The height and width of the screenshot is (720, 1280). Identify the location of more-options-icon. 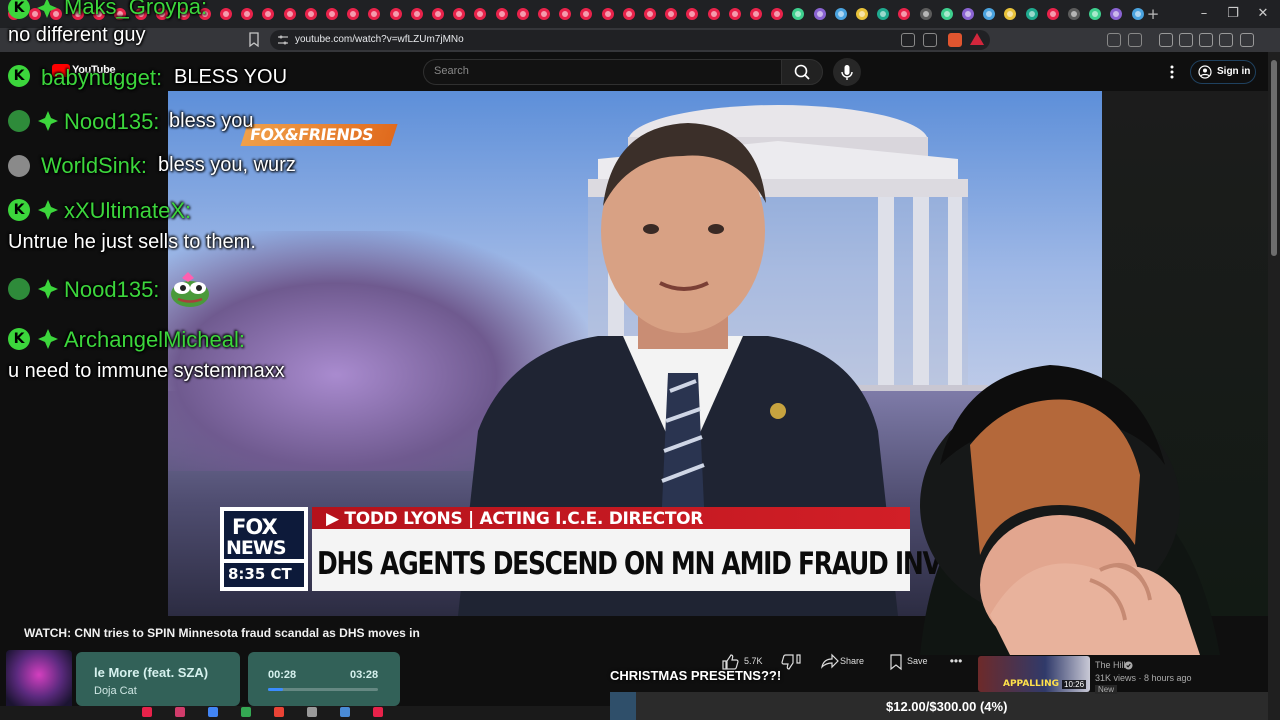
(1172, 72).